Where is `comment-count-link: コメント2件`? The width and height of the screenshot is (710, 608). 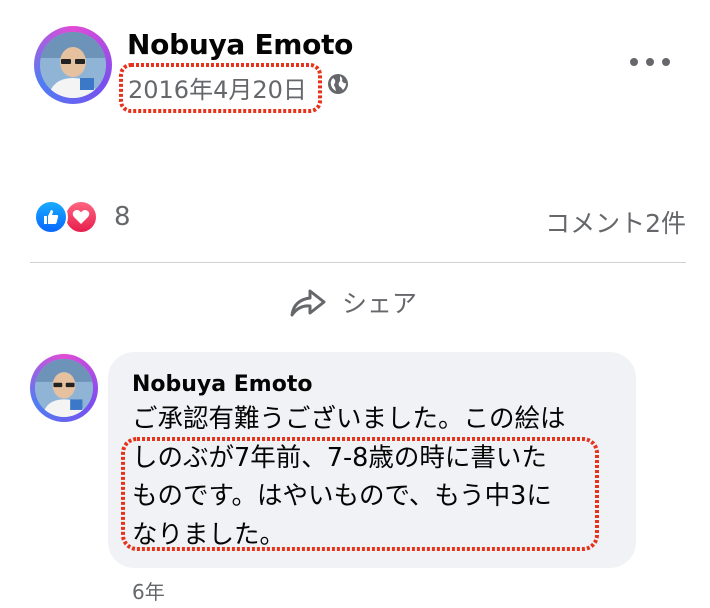
comment-count-link: コメント2件 is located at coordinates (615, 222).